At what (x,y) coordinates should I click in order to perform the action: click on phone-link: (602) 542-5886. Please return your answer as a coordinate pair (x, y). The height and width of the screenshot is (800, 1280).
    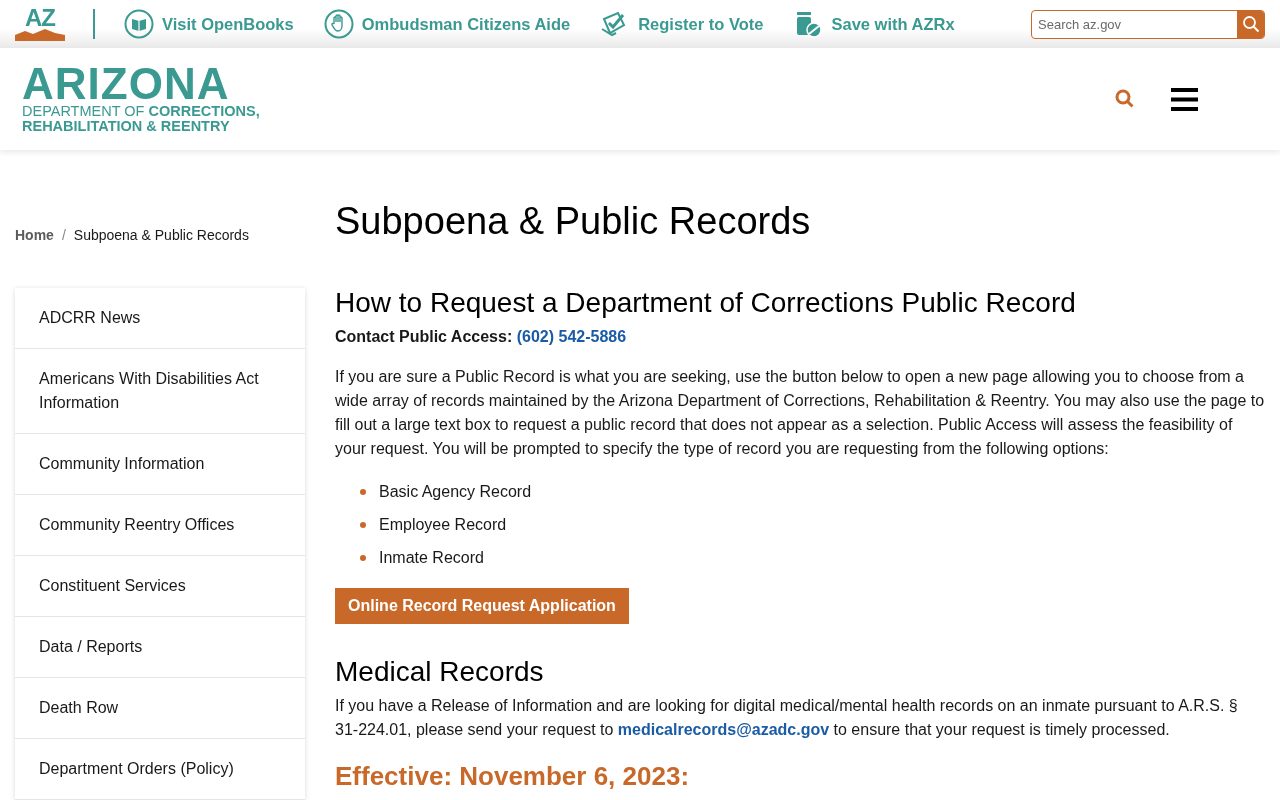
    Looking at the image, I should click on (571, 336).